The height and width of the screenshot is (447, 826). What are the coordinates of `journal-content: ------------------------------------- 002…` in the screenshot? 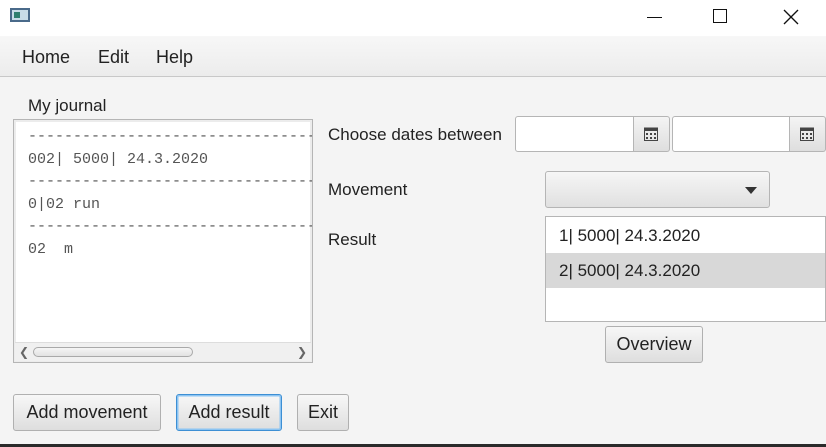 It's located at (170, 193).